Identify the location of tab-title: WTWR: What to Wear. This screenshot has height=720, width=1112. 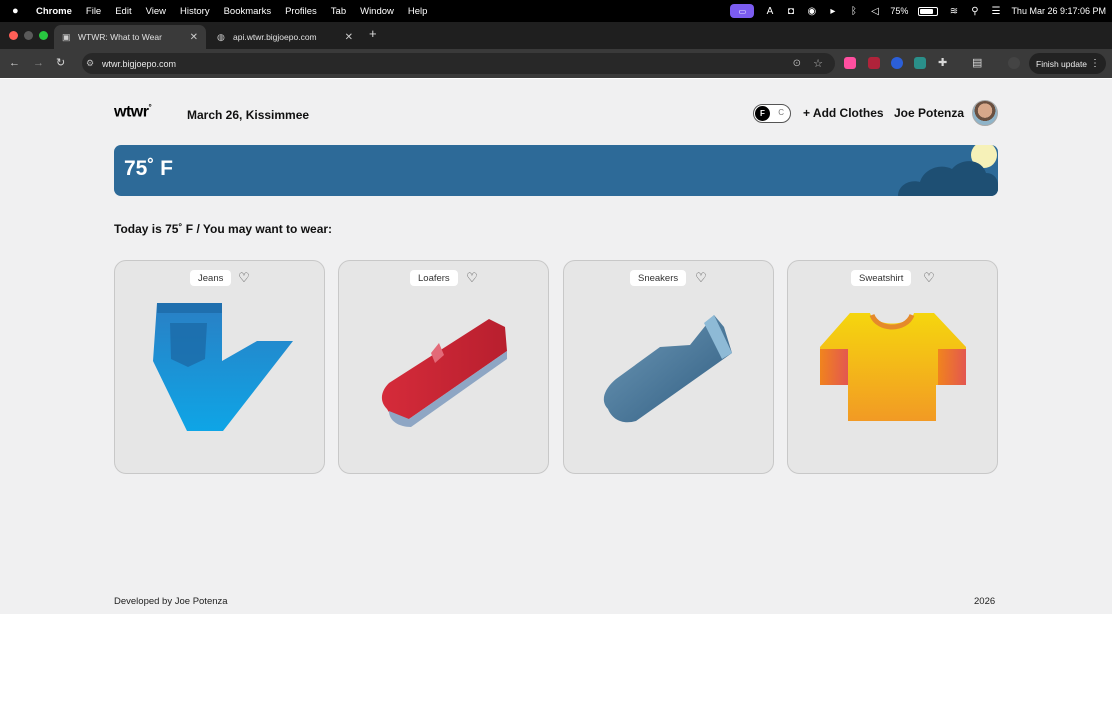
(120, 37).